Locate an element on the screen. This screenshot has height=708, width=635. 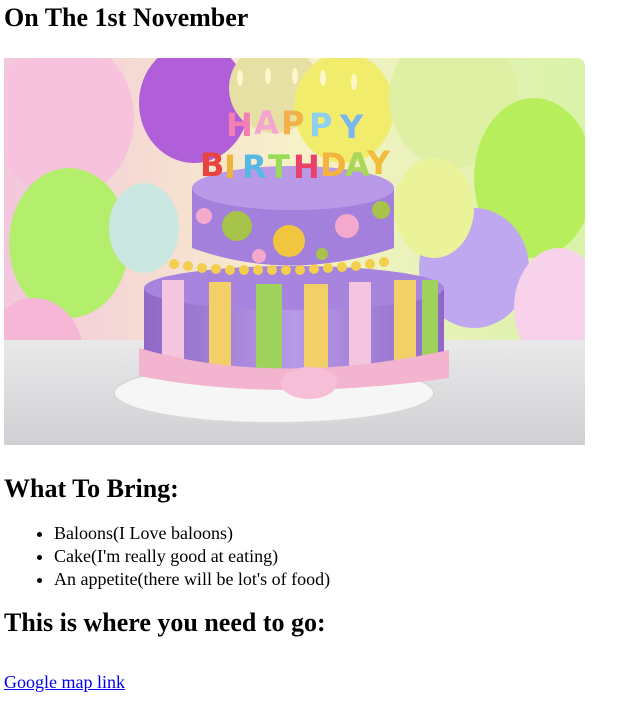
svg-text: T is located at coordinates (279, 167).